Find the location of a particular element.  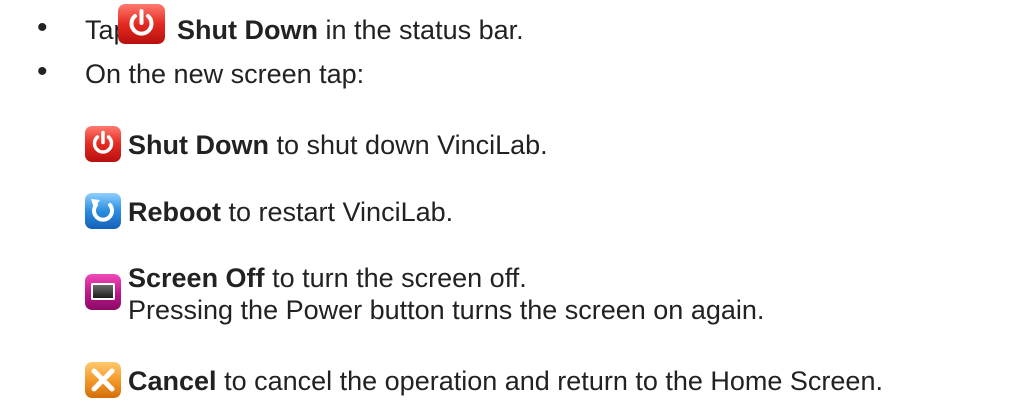

bullet-tap-rest: Shut Down in the status bar. is located at coordinates (350, 30).